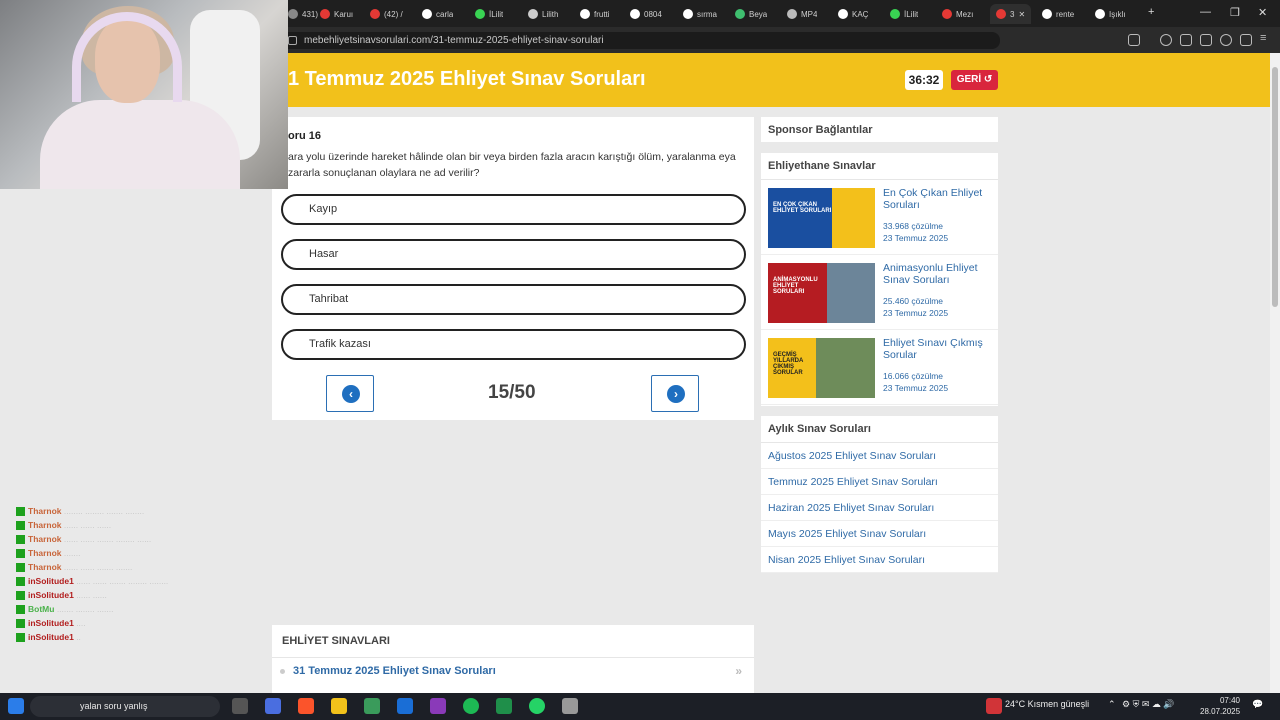  Describe the element at coordinates (1011, 14) in the screenshot. I see `browser-tab: 3 ✕` at that location.